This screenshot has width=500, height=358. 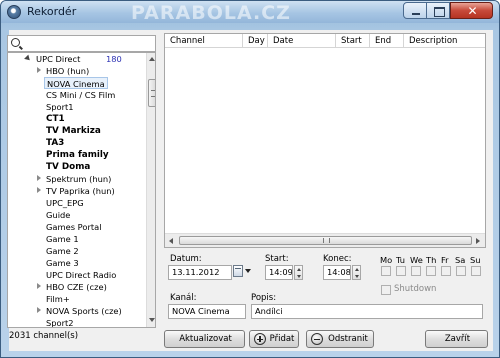 I want to click on tree-channel-label: NOVA Cinema, so click(x=76, y=83).